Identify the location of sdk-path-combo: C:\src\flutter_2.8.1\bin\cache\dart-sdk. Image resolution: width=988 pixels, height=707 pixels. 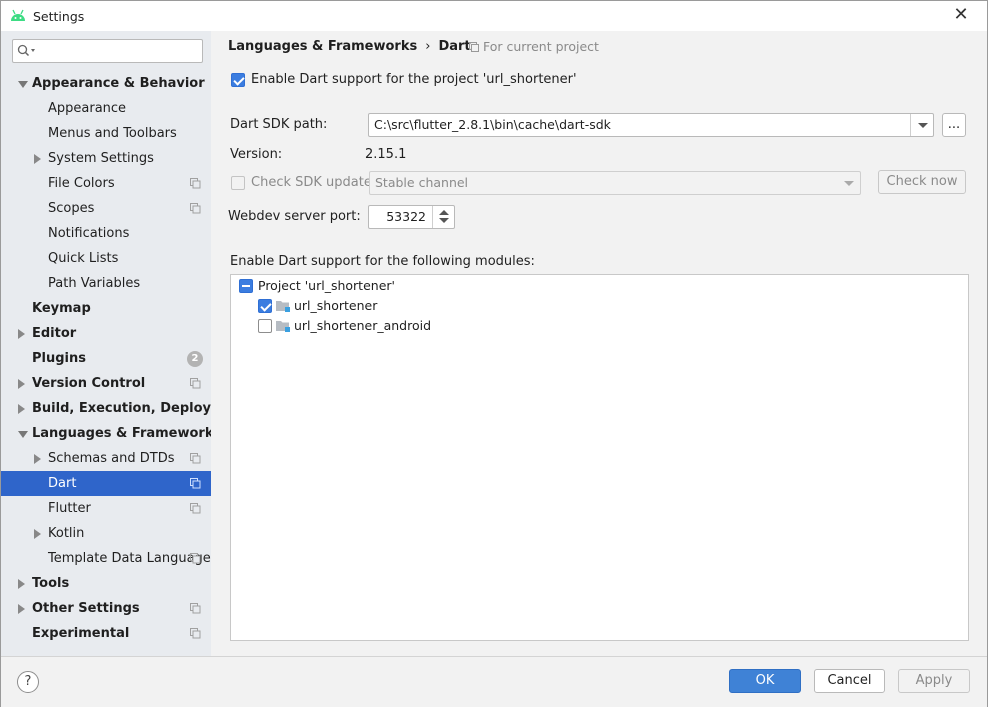
(651, 125).